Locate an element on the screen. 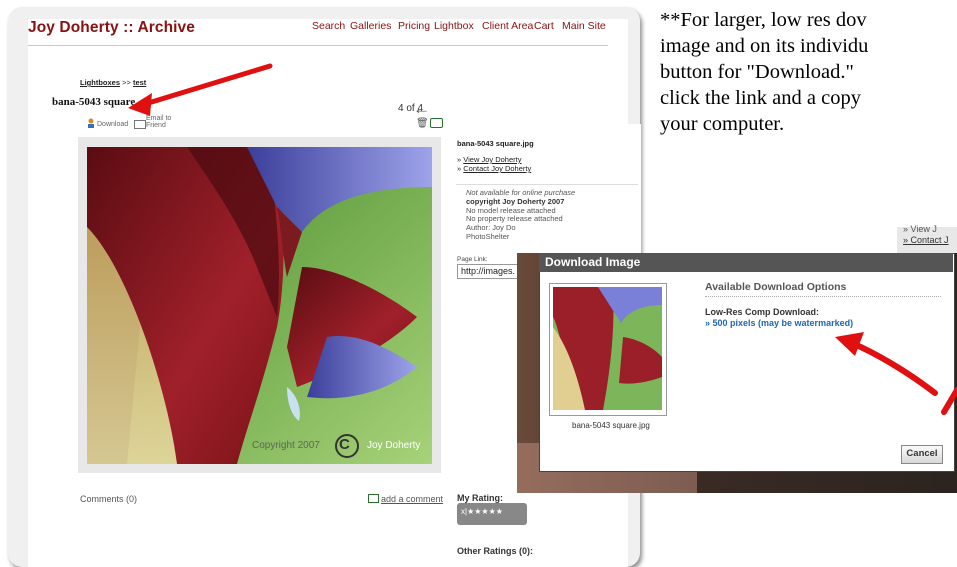  nav-galleries: Galleries is located at coordinates (370, 26).